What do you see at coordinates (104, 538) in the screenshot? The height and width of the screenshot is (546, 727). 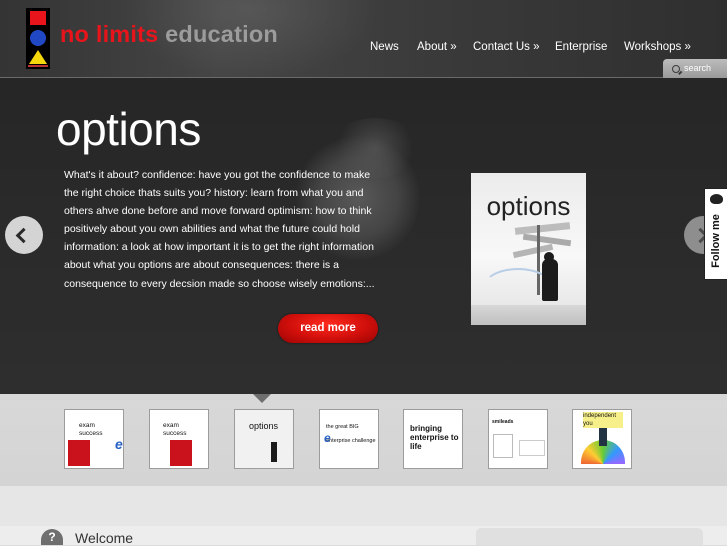 I see `welcome-heading: Welcome` at bounding box center [104, 538].